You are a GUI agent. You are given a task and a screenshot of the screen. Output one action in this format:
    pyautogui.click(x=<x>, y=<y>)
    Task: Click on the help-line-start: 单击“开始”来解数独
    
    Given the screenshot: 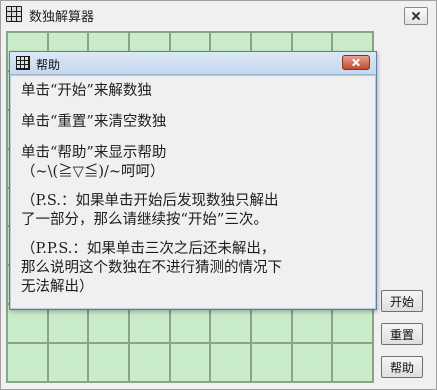 What is the action you would take?
    pyautogui.click(x=86, y=91)
    